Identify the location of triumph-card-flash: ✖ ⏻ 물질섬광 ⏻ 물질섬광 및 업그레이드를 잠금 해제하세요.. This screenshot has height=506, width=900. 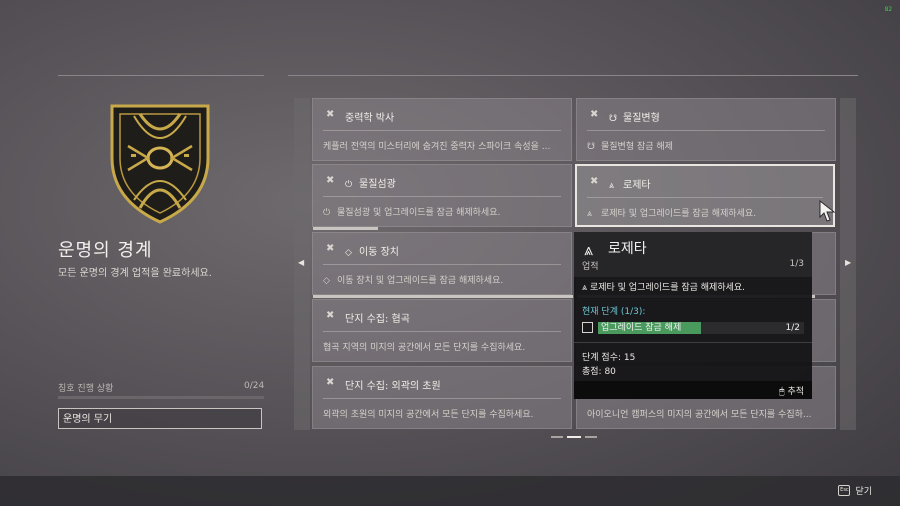
(442, 197).